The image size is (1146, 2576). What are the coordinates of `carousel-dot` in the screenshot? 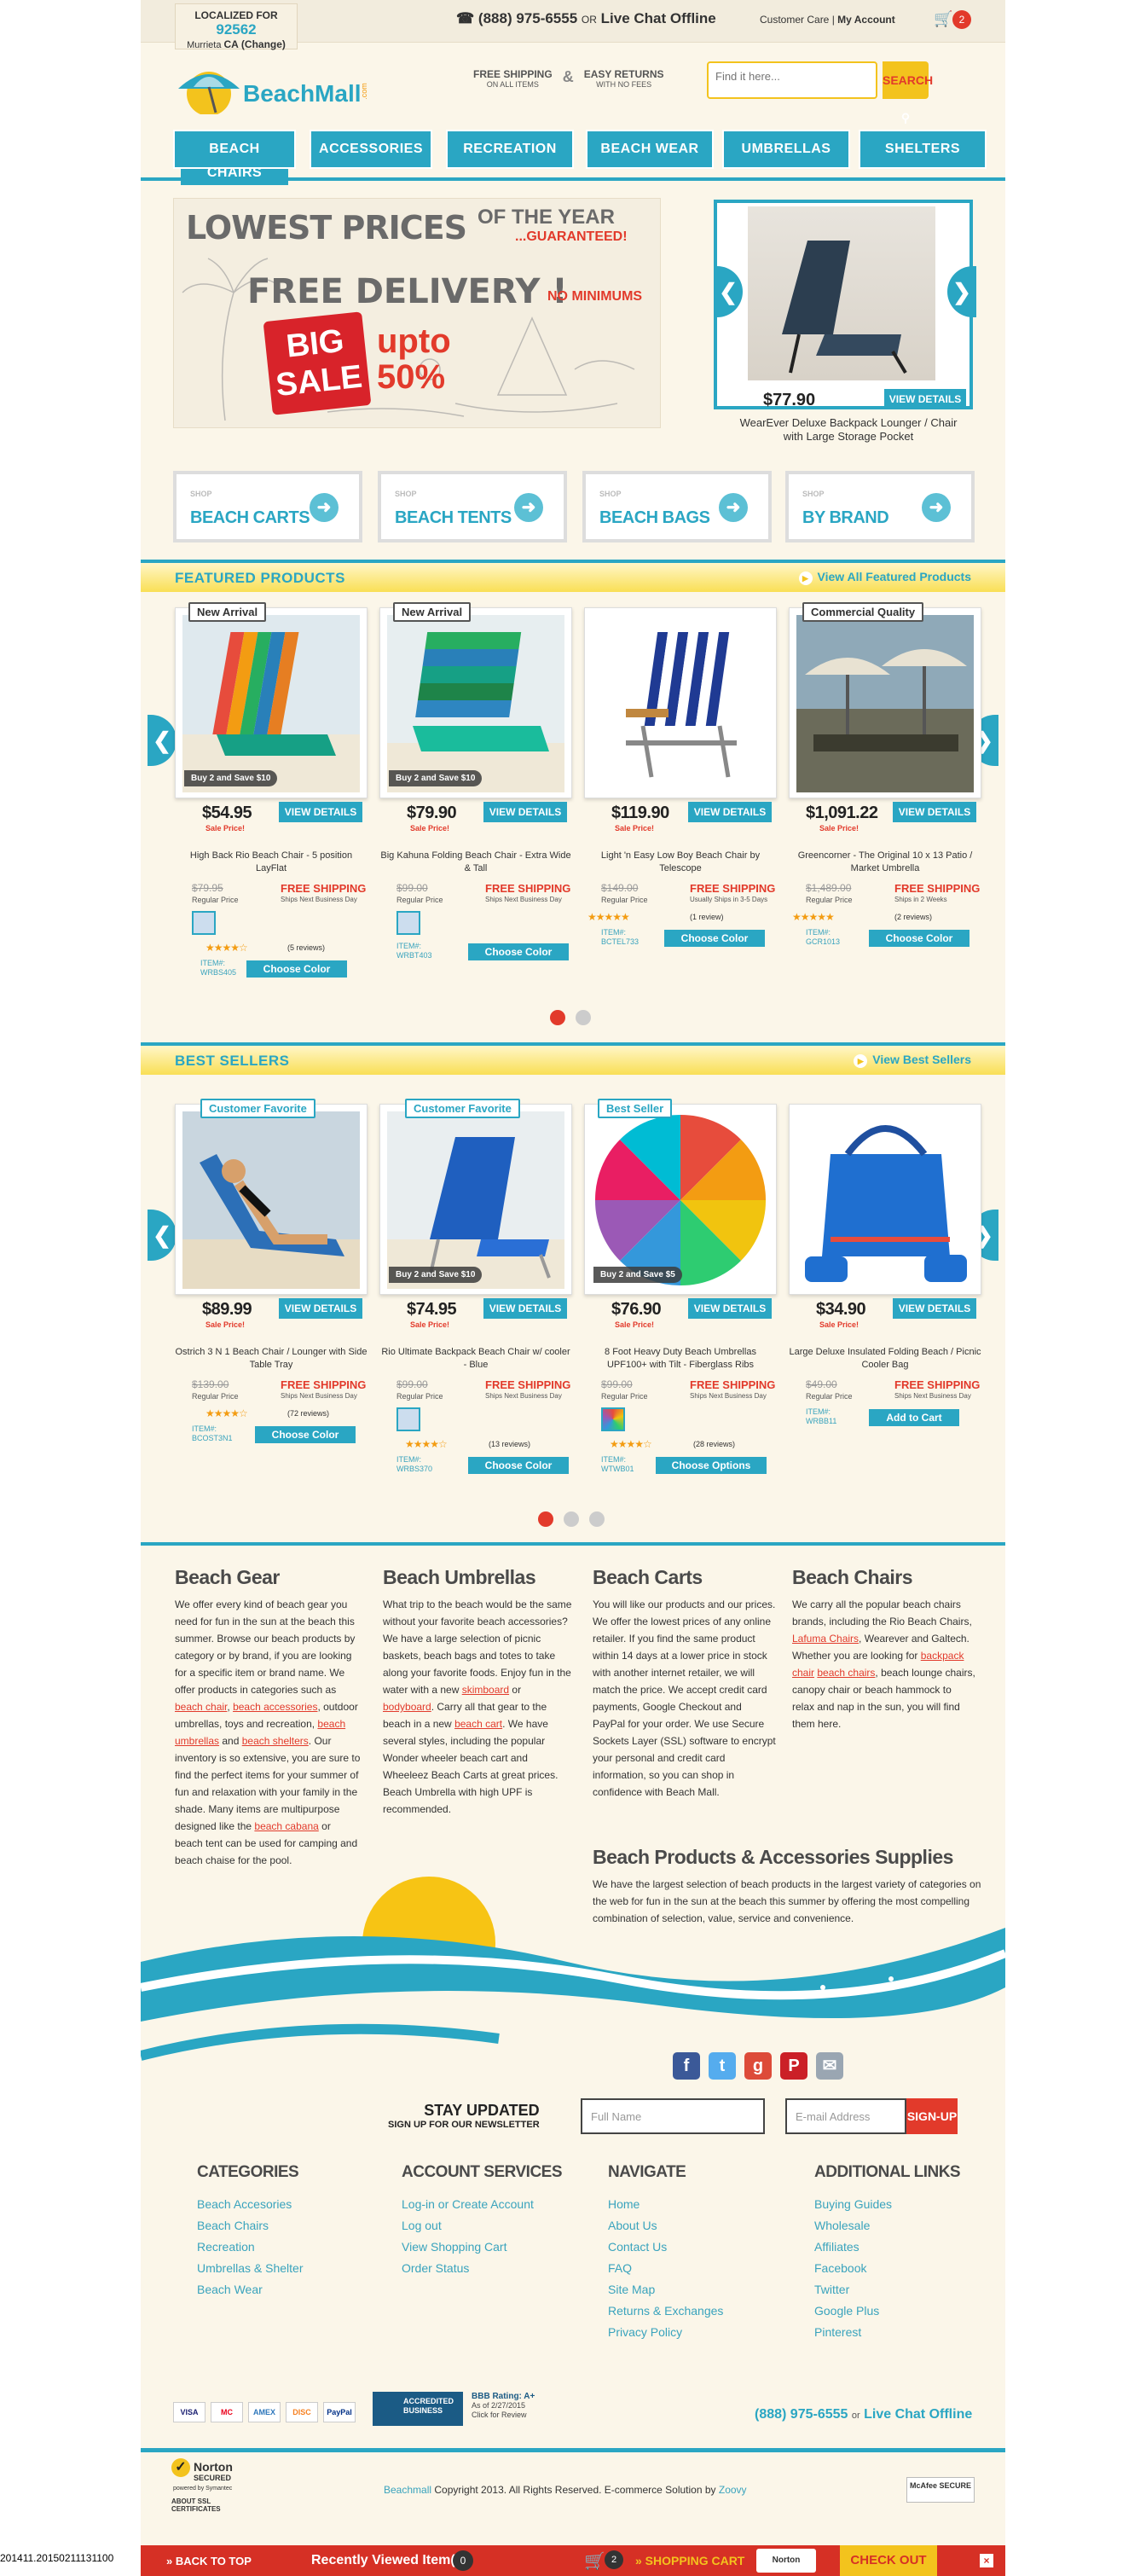 It's located at (597, 1519).